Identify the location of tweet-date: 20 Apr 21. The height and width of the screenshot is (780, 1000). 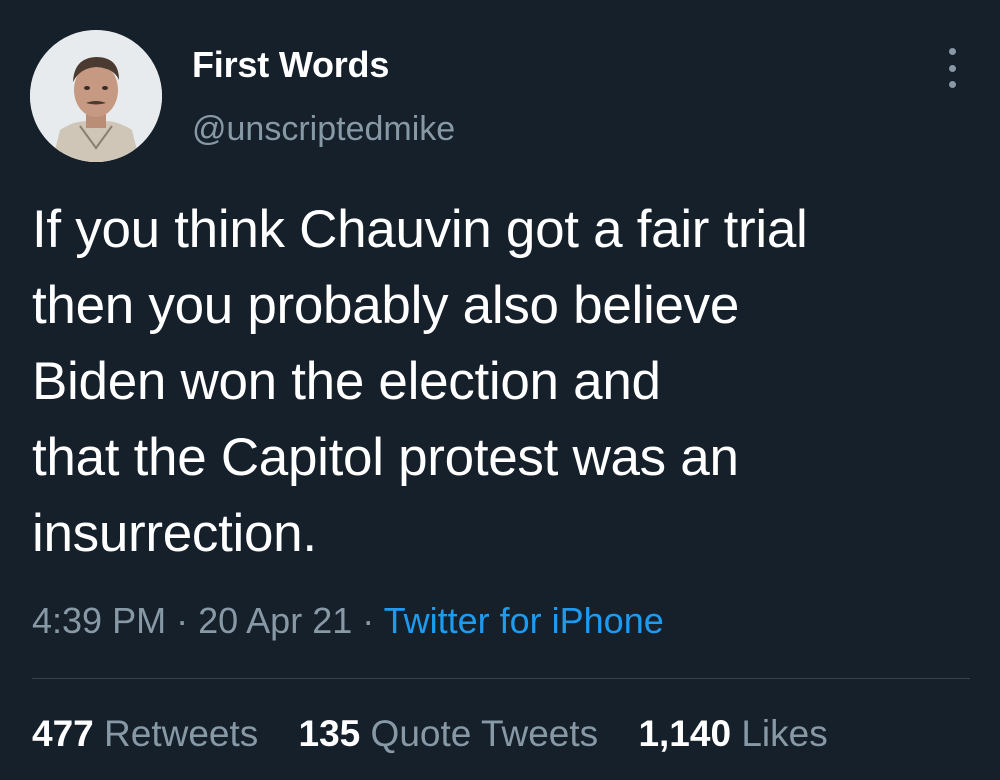
(275, 620).